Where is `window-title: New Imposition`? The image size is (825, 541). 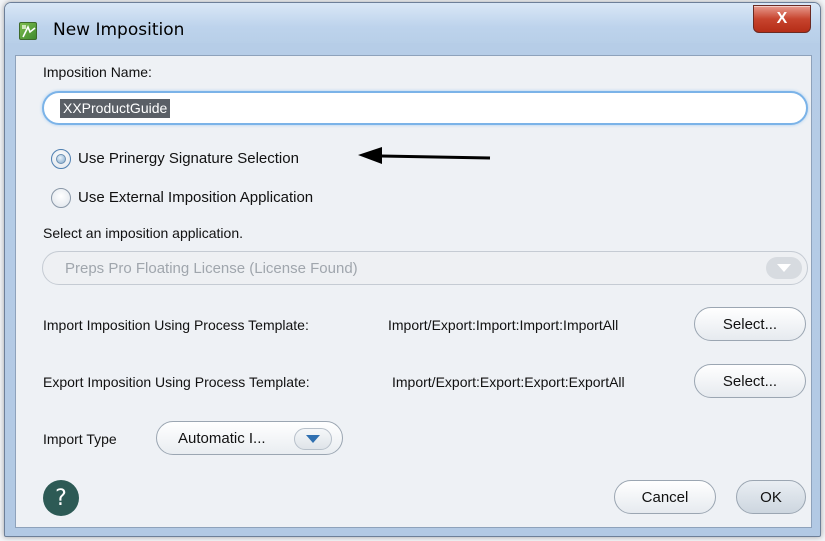
window-title: New Imposition is located at coordinates (119, 30).